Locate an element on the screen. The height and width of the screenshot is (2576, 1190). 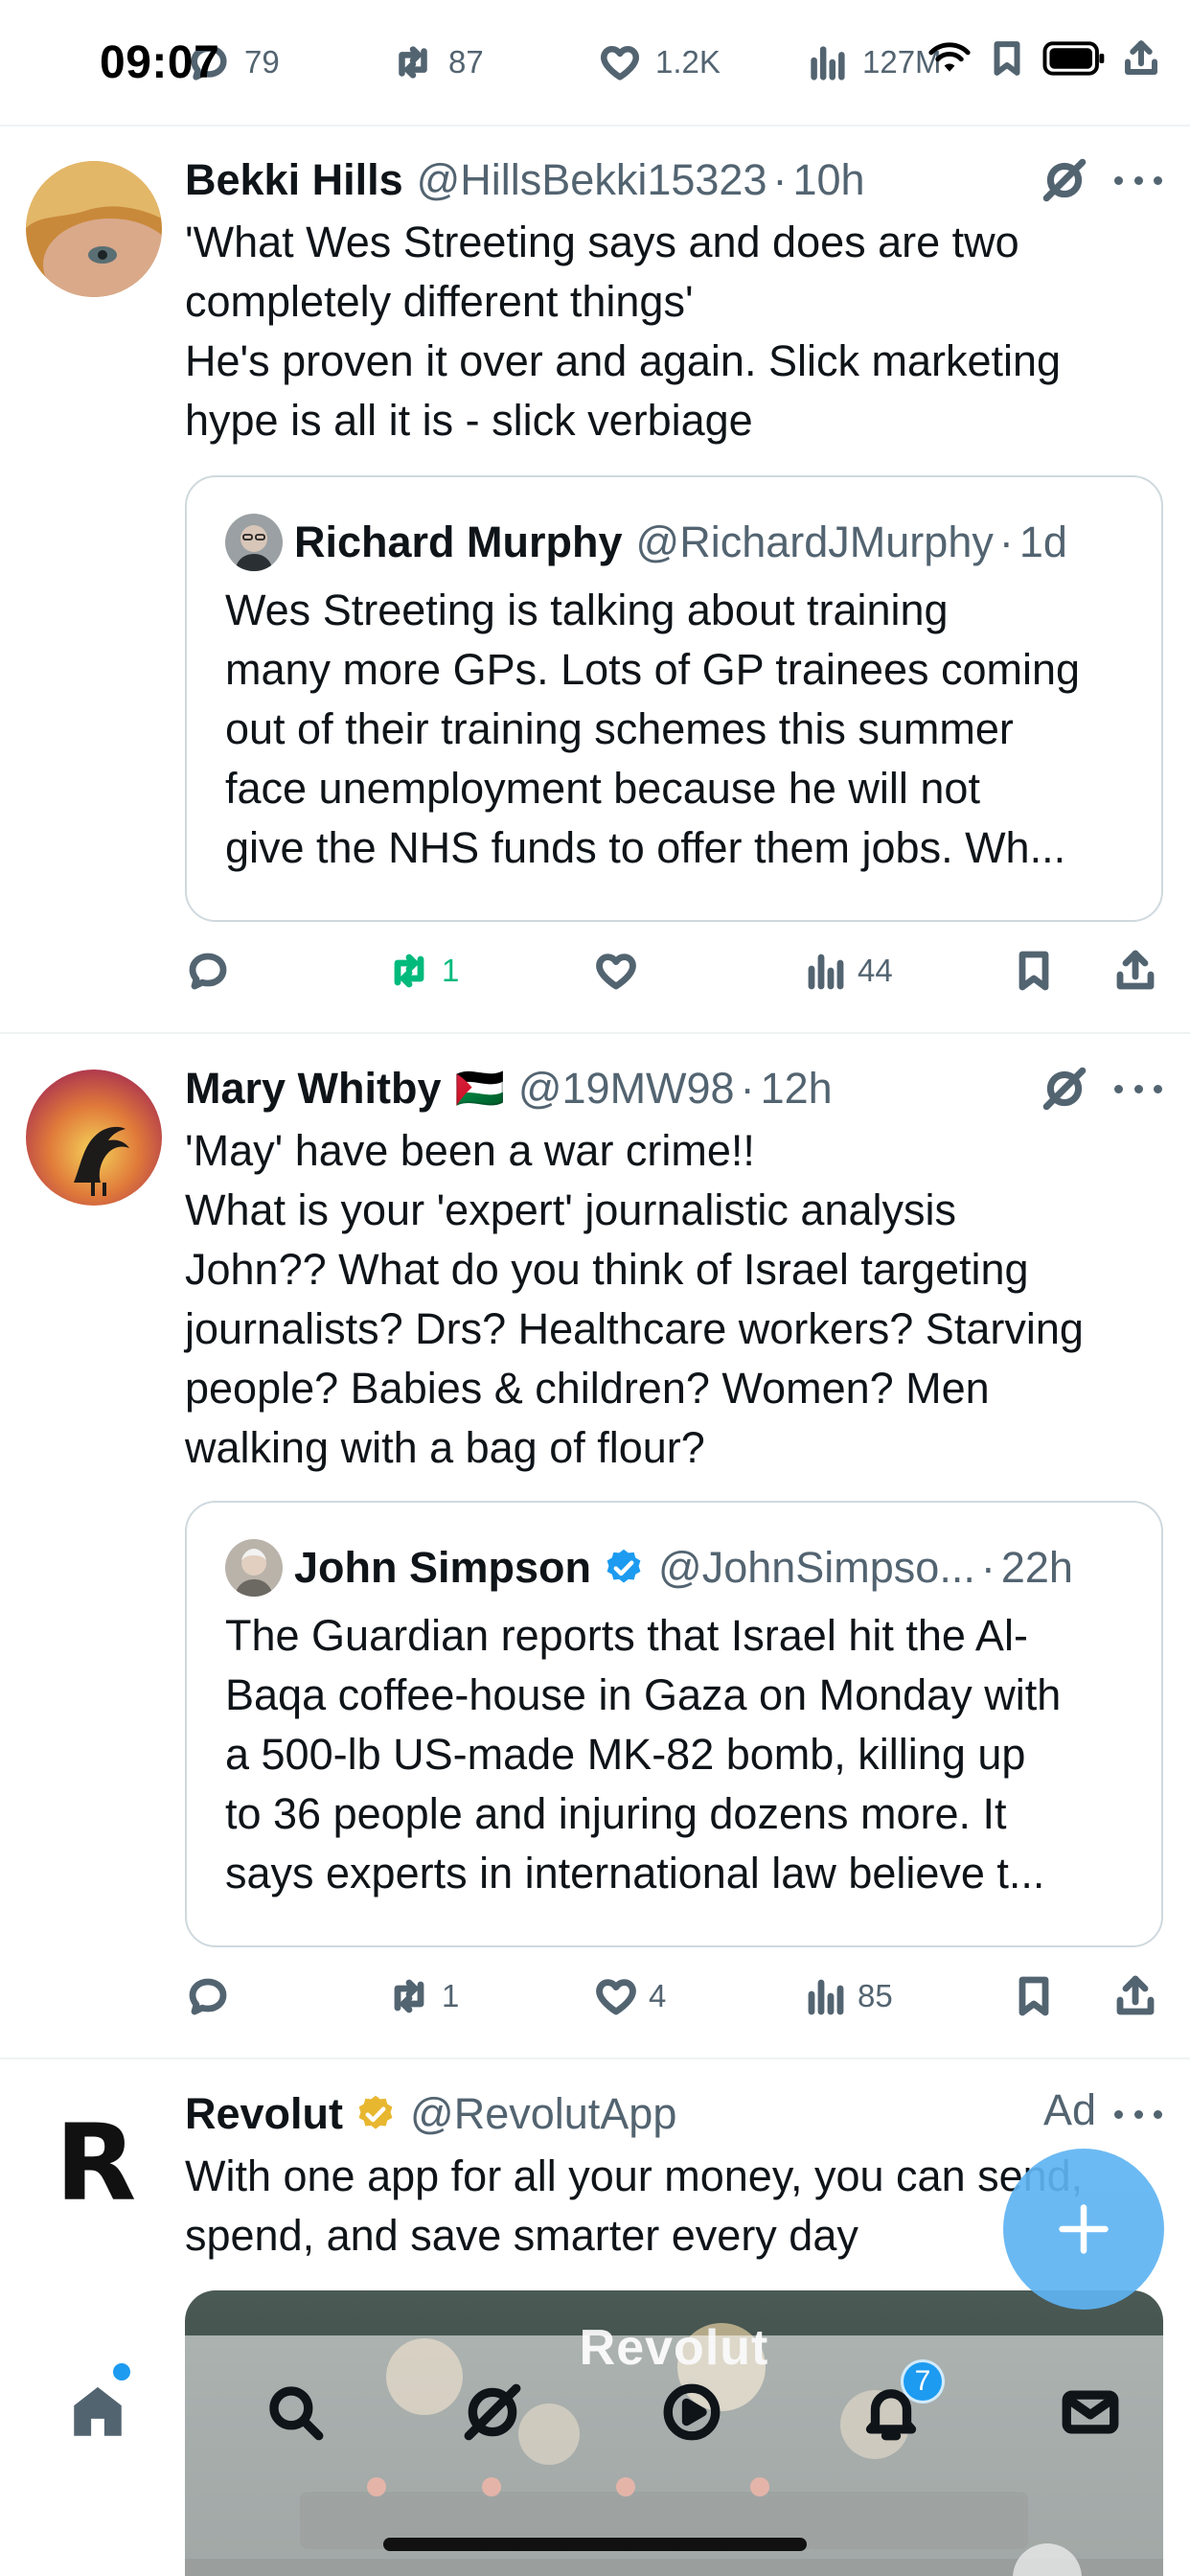
play-icon is located at coordinates (692, 2412).